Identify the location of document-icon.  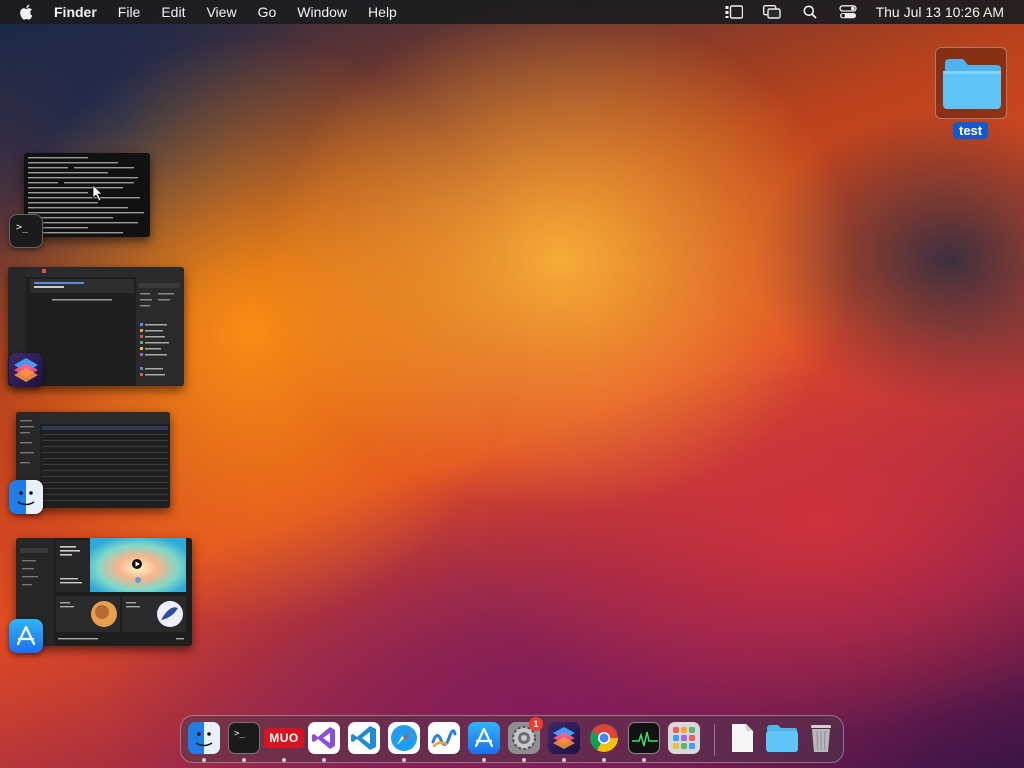
(742, 738).